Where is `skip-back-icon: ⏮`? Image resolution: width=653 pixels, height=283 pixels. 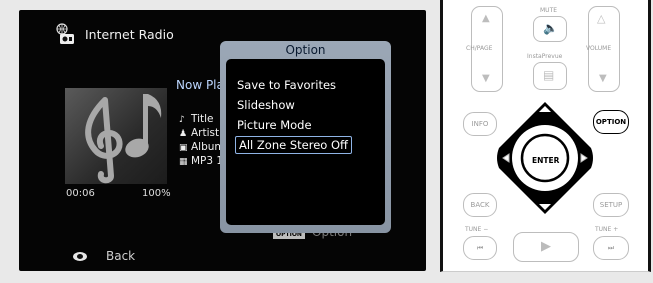 skip-back-icon: ⏮ is located at coordinates (480, 248).